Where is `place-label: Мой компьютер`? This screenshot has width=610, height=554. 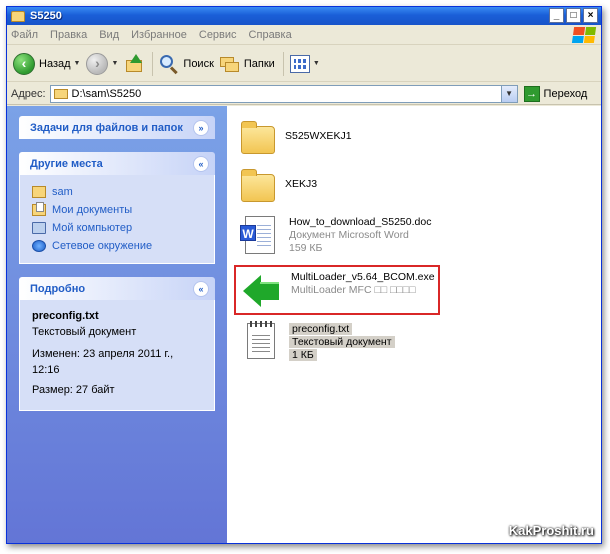
place-label: Мой компьютер is located at coordinates (92, 228).